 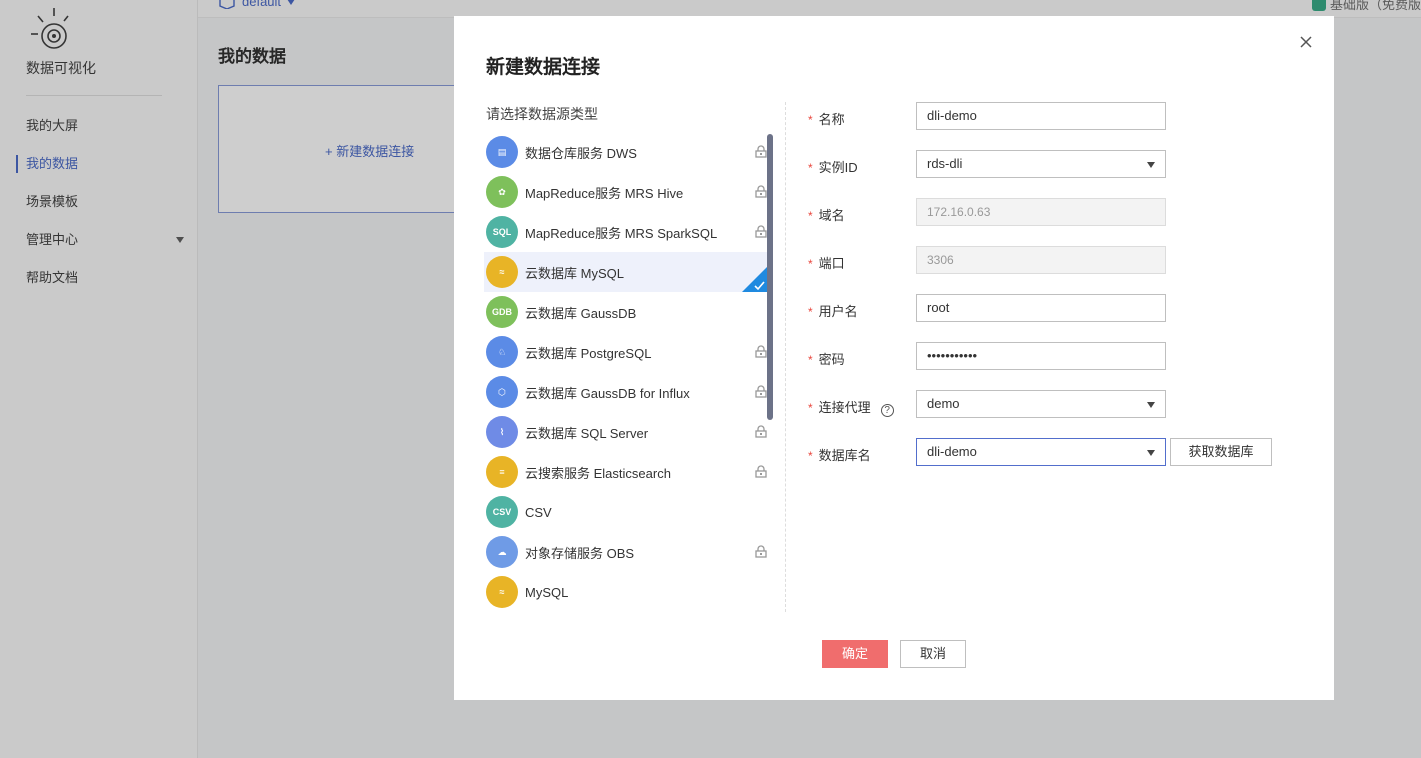 What do you see at coordinates (1041, 260) in the screenshot?
I see `port-input: 3306` at bounding box center [1041, 260].